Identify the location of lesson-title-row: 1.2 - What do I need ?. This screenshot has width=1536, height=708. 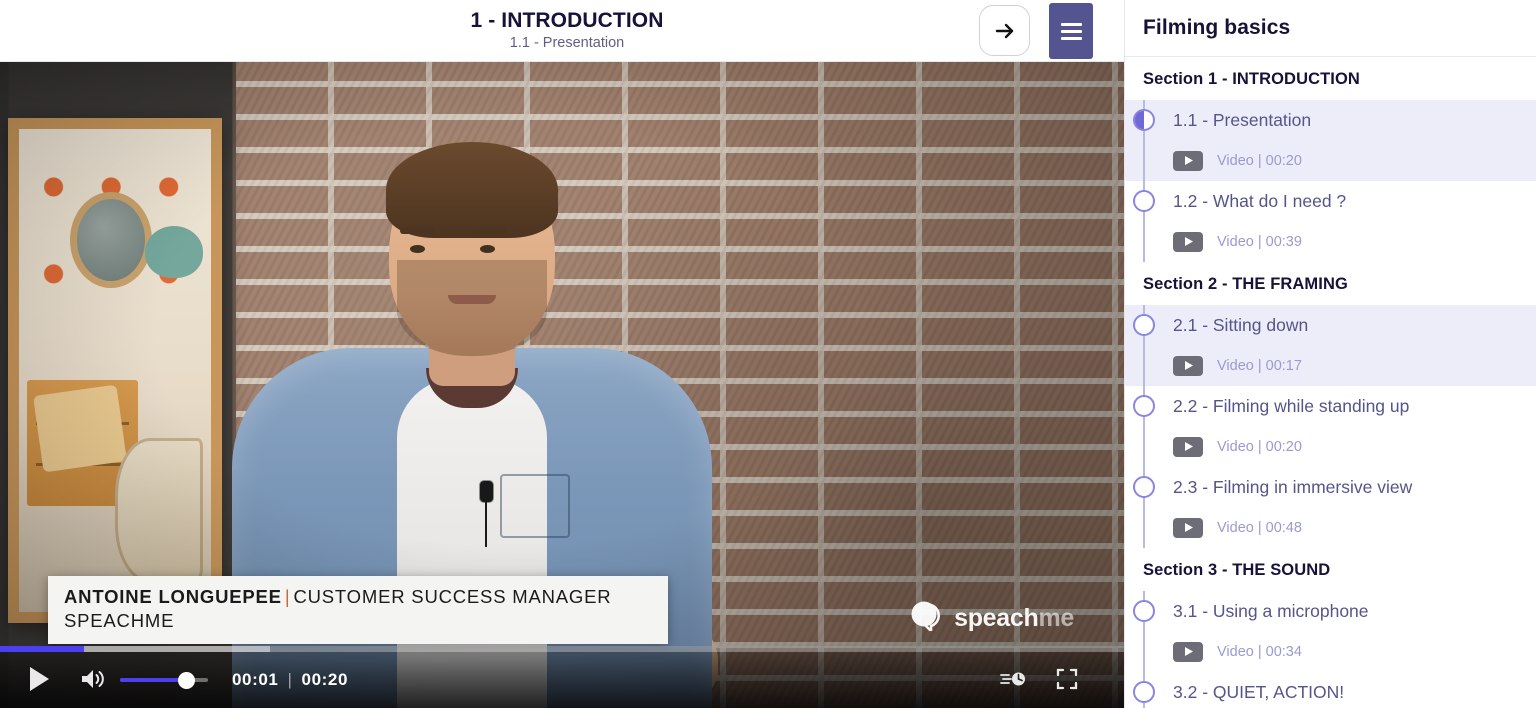
(1330, 201).